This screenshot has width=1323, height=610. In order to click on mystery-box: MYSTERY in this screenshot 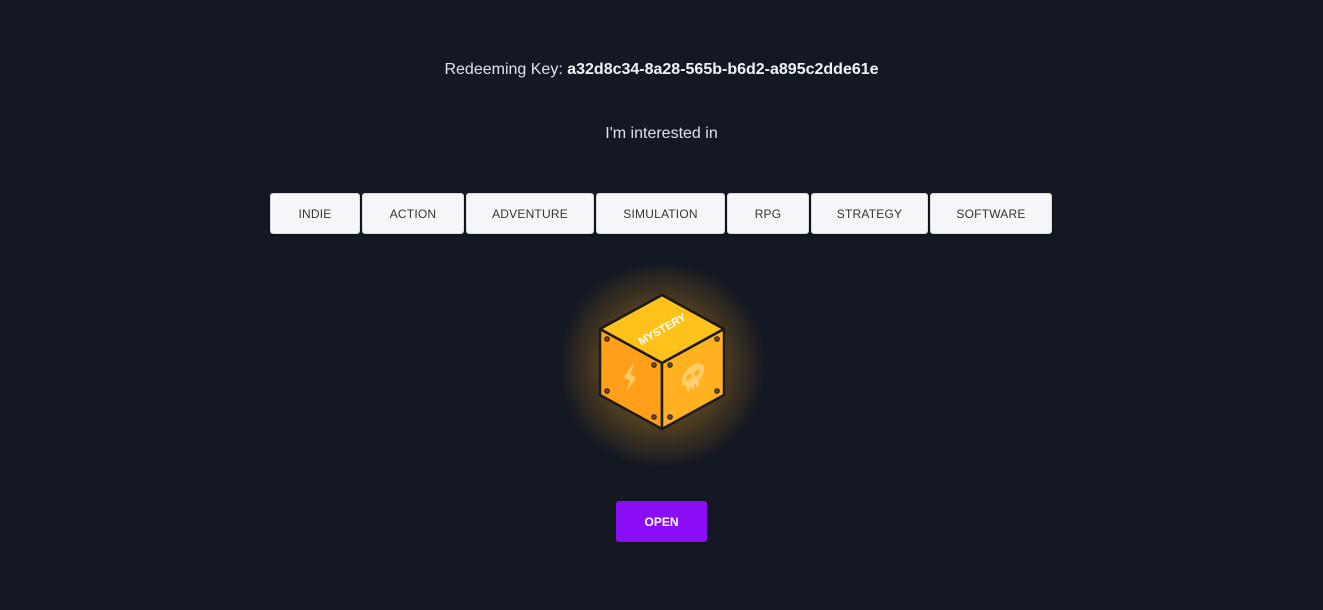, I will do `click(662, 365)`.